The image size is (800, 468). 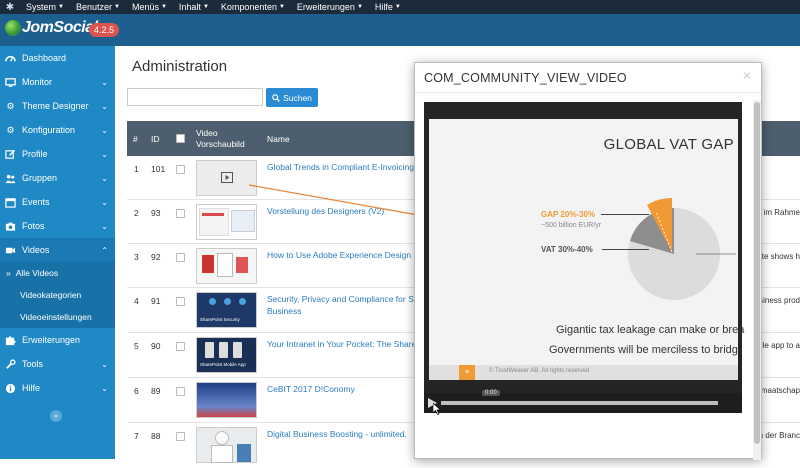 What do you see at coordinates (579, 403) in the screenshot?
I see `progress-bar` at bounding box center [579, 403].